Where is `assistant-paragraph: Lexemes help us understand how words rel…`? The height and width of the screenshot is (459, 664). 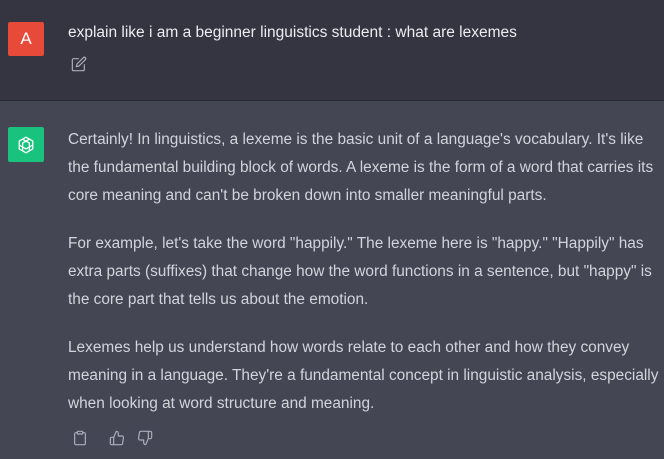
assistant-paragraph: Lexemes help us understand how words rel… is located at coordinates (363, 375).